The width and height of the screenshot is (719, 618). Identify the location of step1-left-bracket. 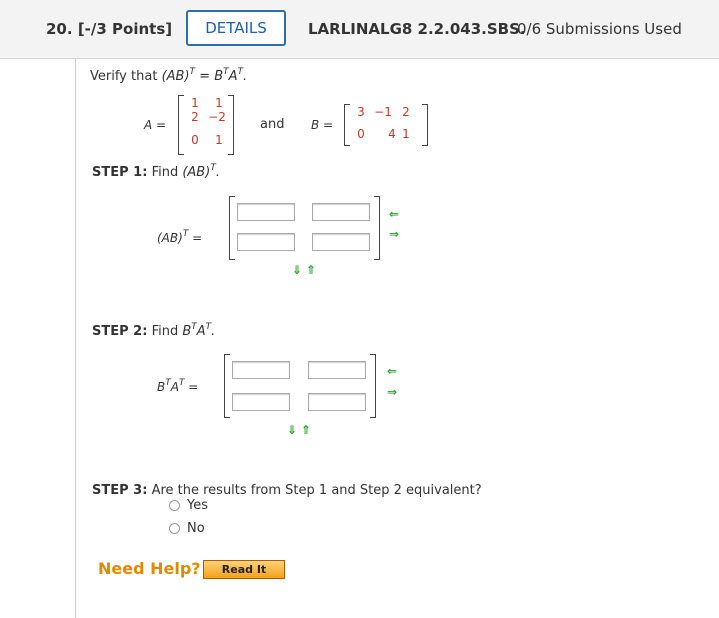
(232, 228).